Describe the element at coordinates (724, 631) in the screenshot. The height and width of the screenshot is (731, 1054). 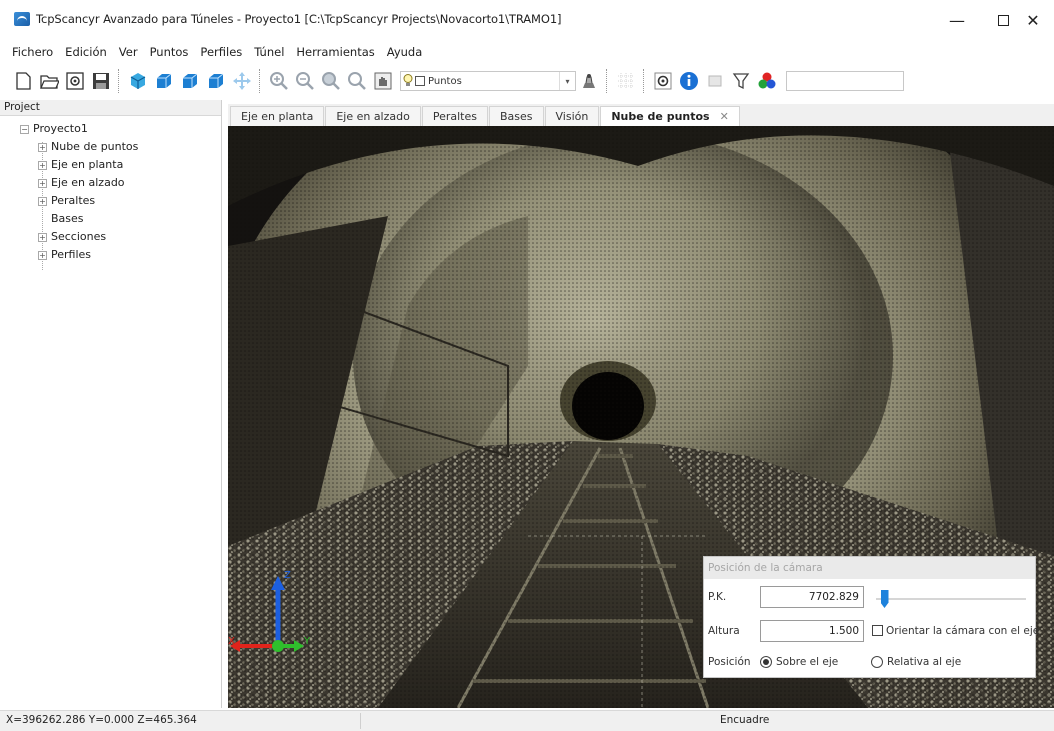
I see `height-label: Altura` at that location.